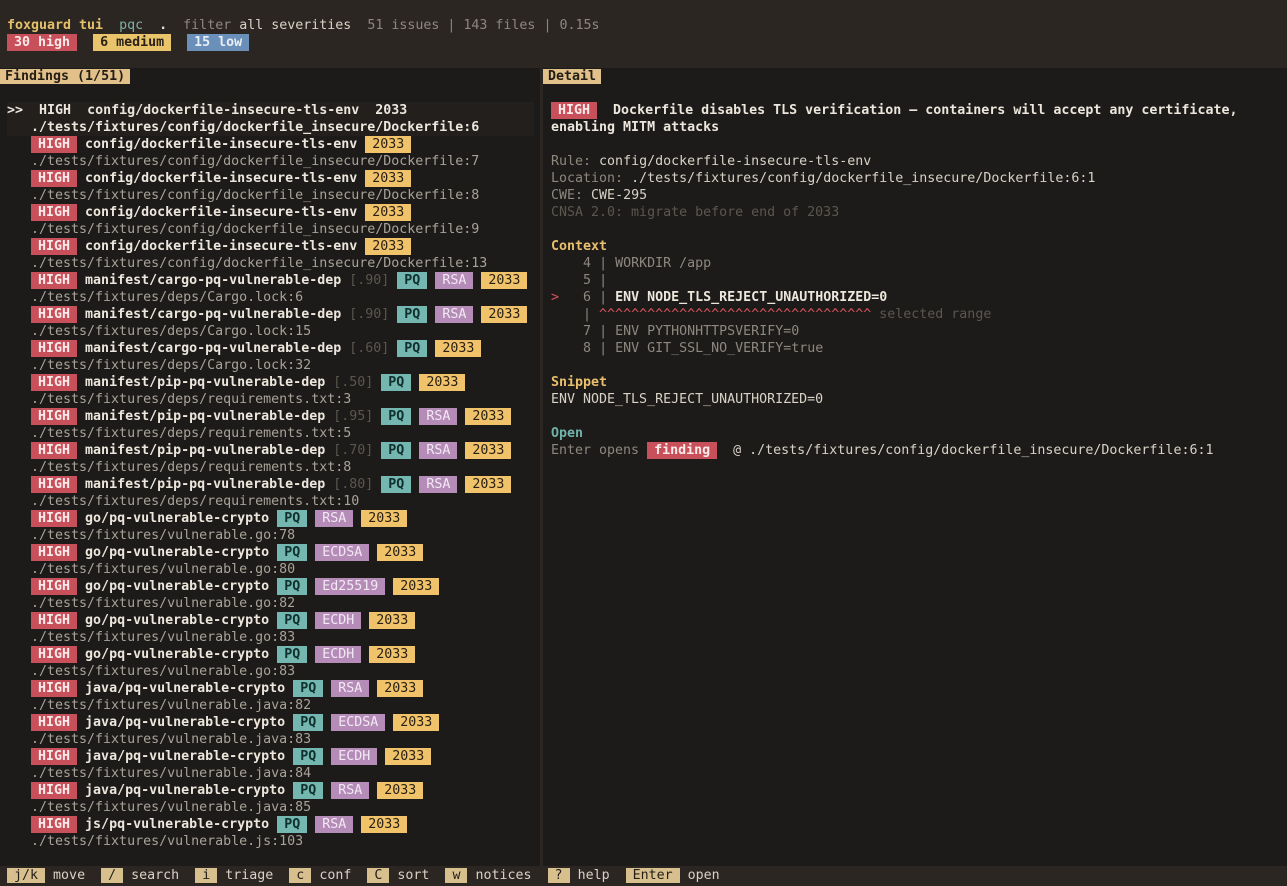 The height and width of the screenshot is (886, 1287). What do you see at coordinates (163, 25) in the screenshot?
I see `scan-dir: .` at bounding box center [163, 25].